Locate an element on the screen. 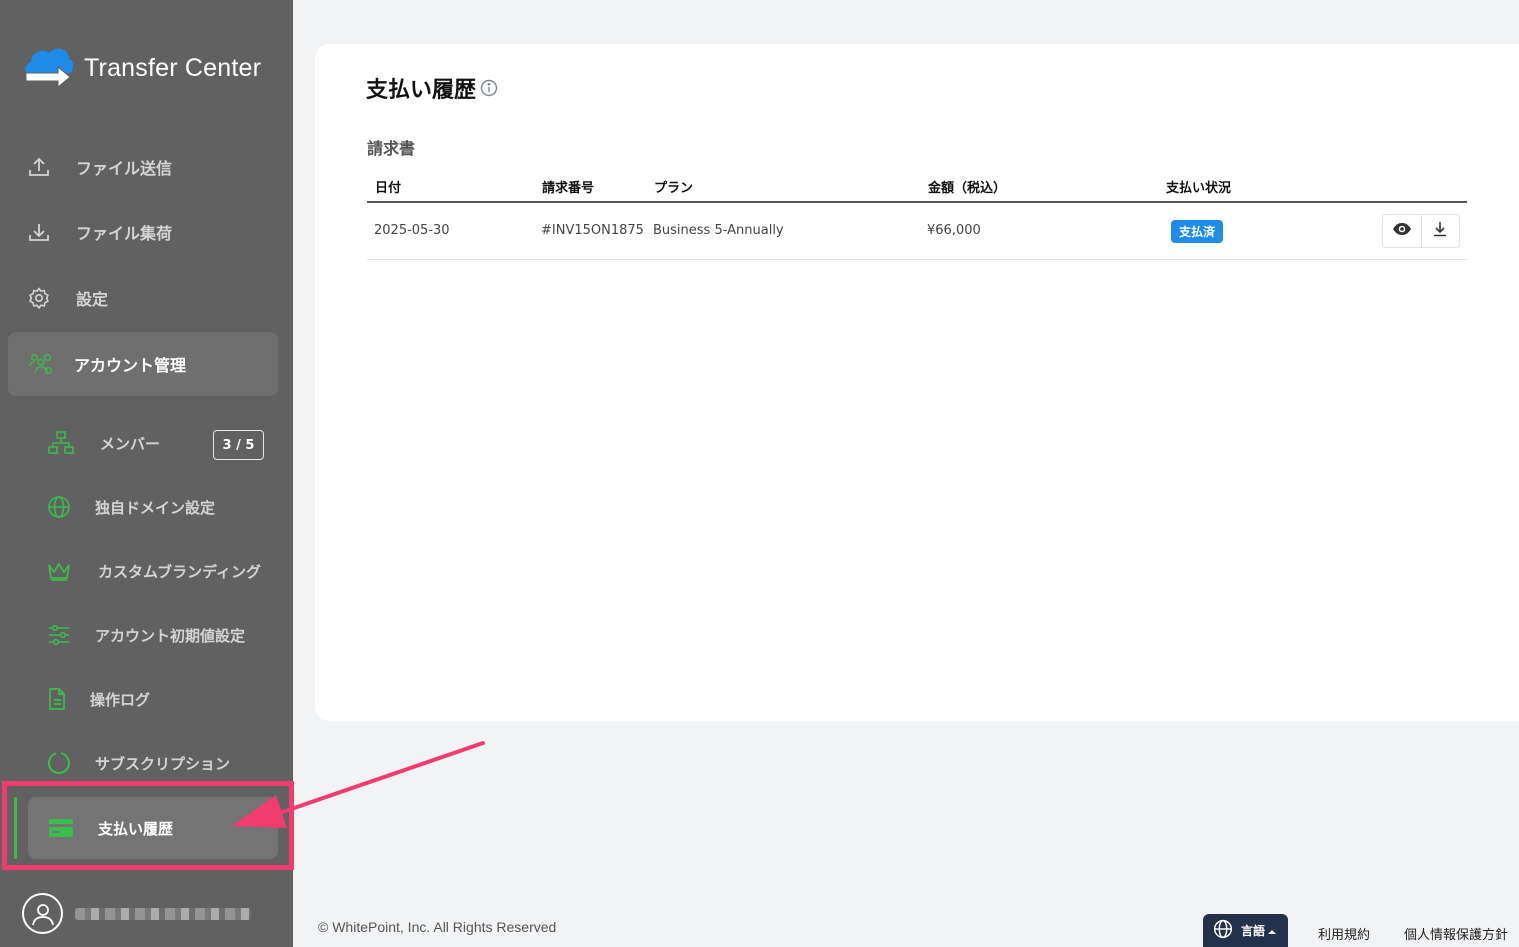 The height and width of the screenshot is (947, 1519). sidebar-item-account-management: アカウント管理 is located at coordinates (146, 364).